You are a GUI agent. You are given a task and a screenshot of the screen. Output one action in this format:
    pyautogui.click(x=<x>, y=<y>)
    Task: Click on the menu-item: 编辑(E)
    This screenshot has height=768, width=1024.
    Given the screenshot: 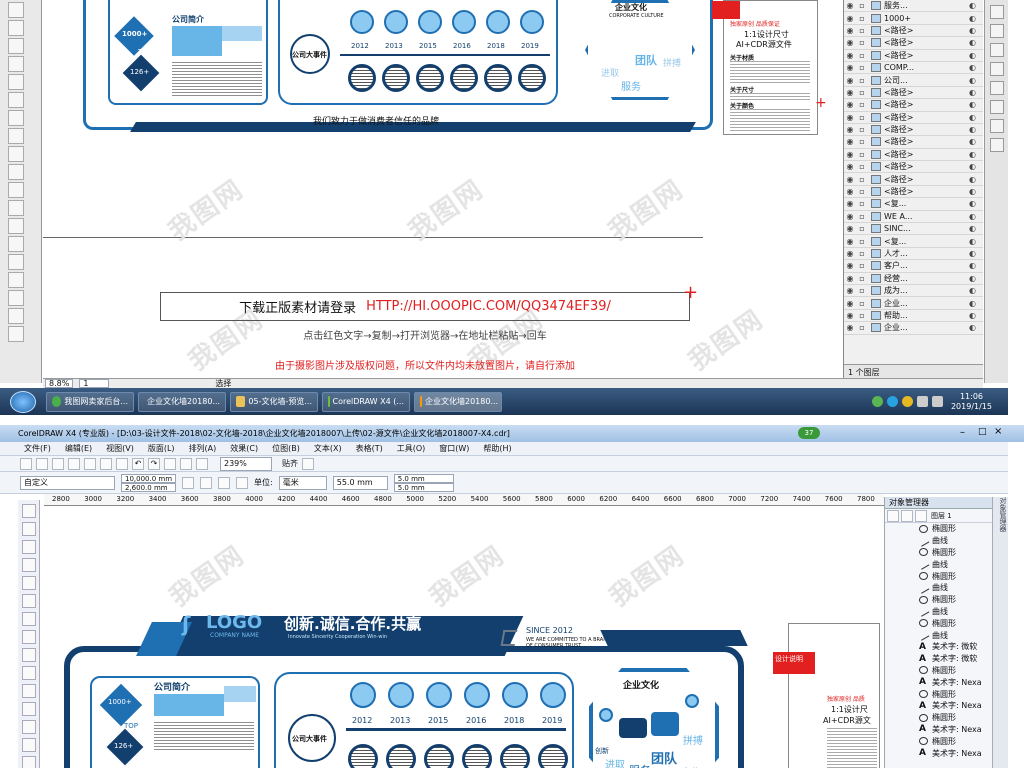 What is the action you would take?
    pyautogui.click(x=78, y=448)
    